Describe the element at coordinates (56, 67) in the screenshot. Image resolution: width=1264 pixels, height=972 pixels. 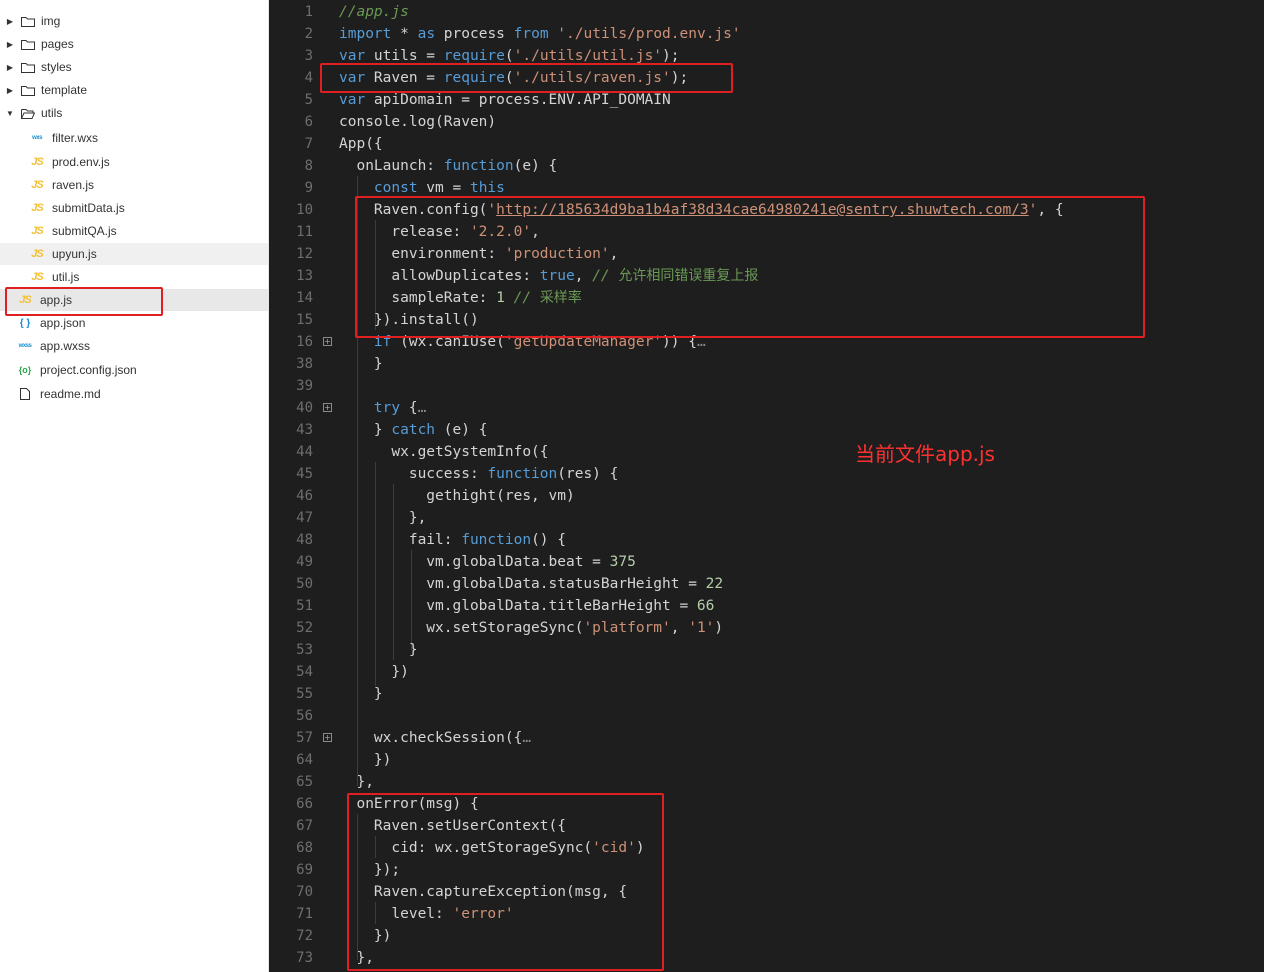
I see `folder-label: styles` at that location.